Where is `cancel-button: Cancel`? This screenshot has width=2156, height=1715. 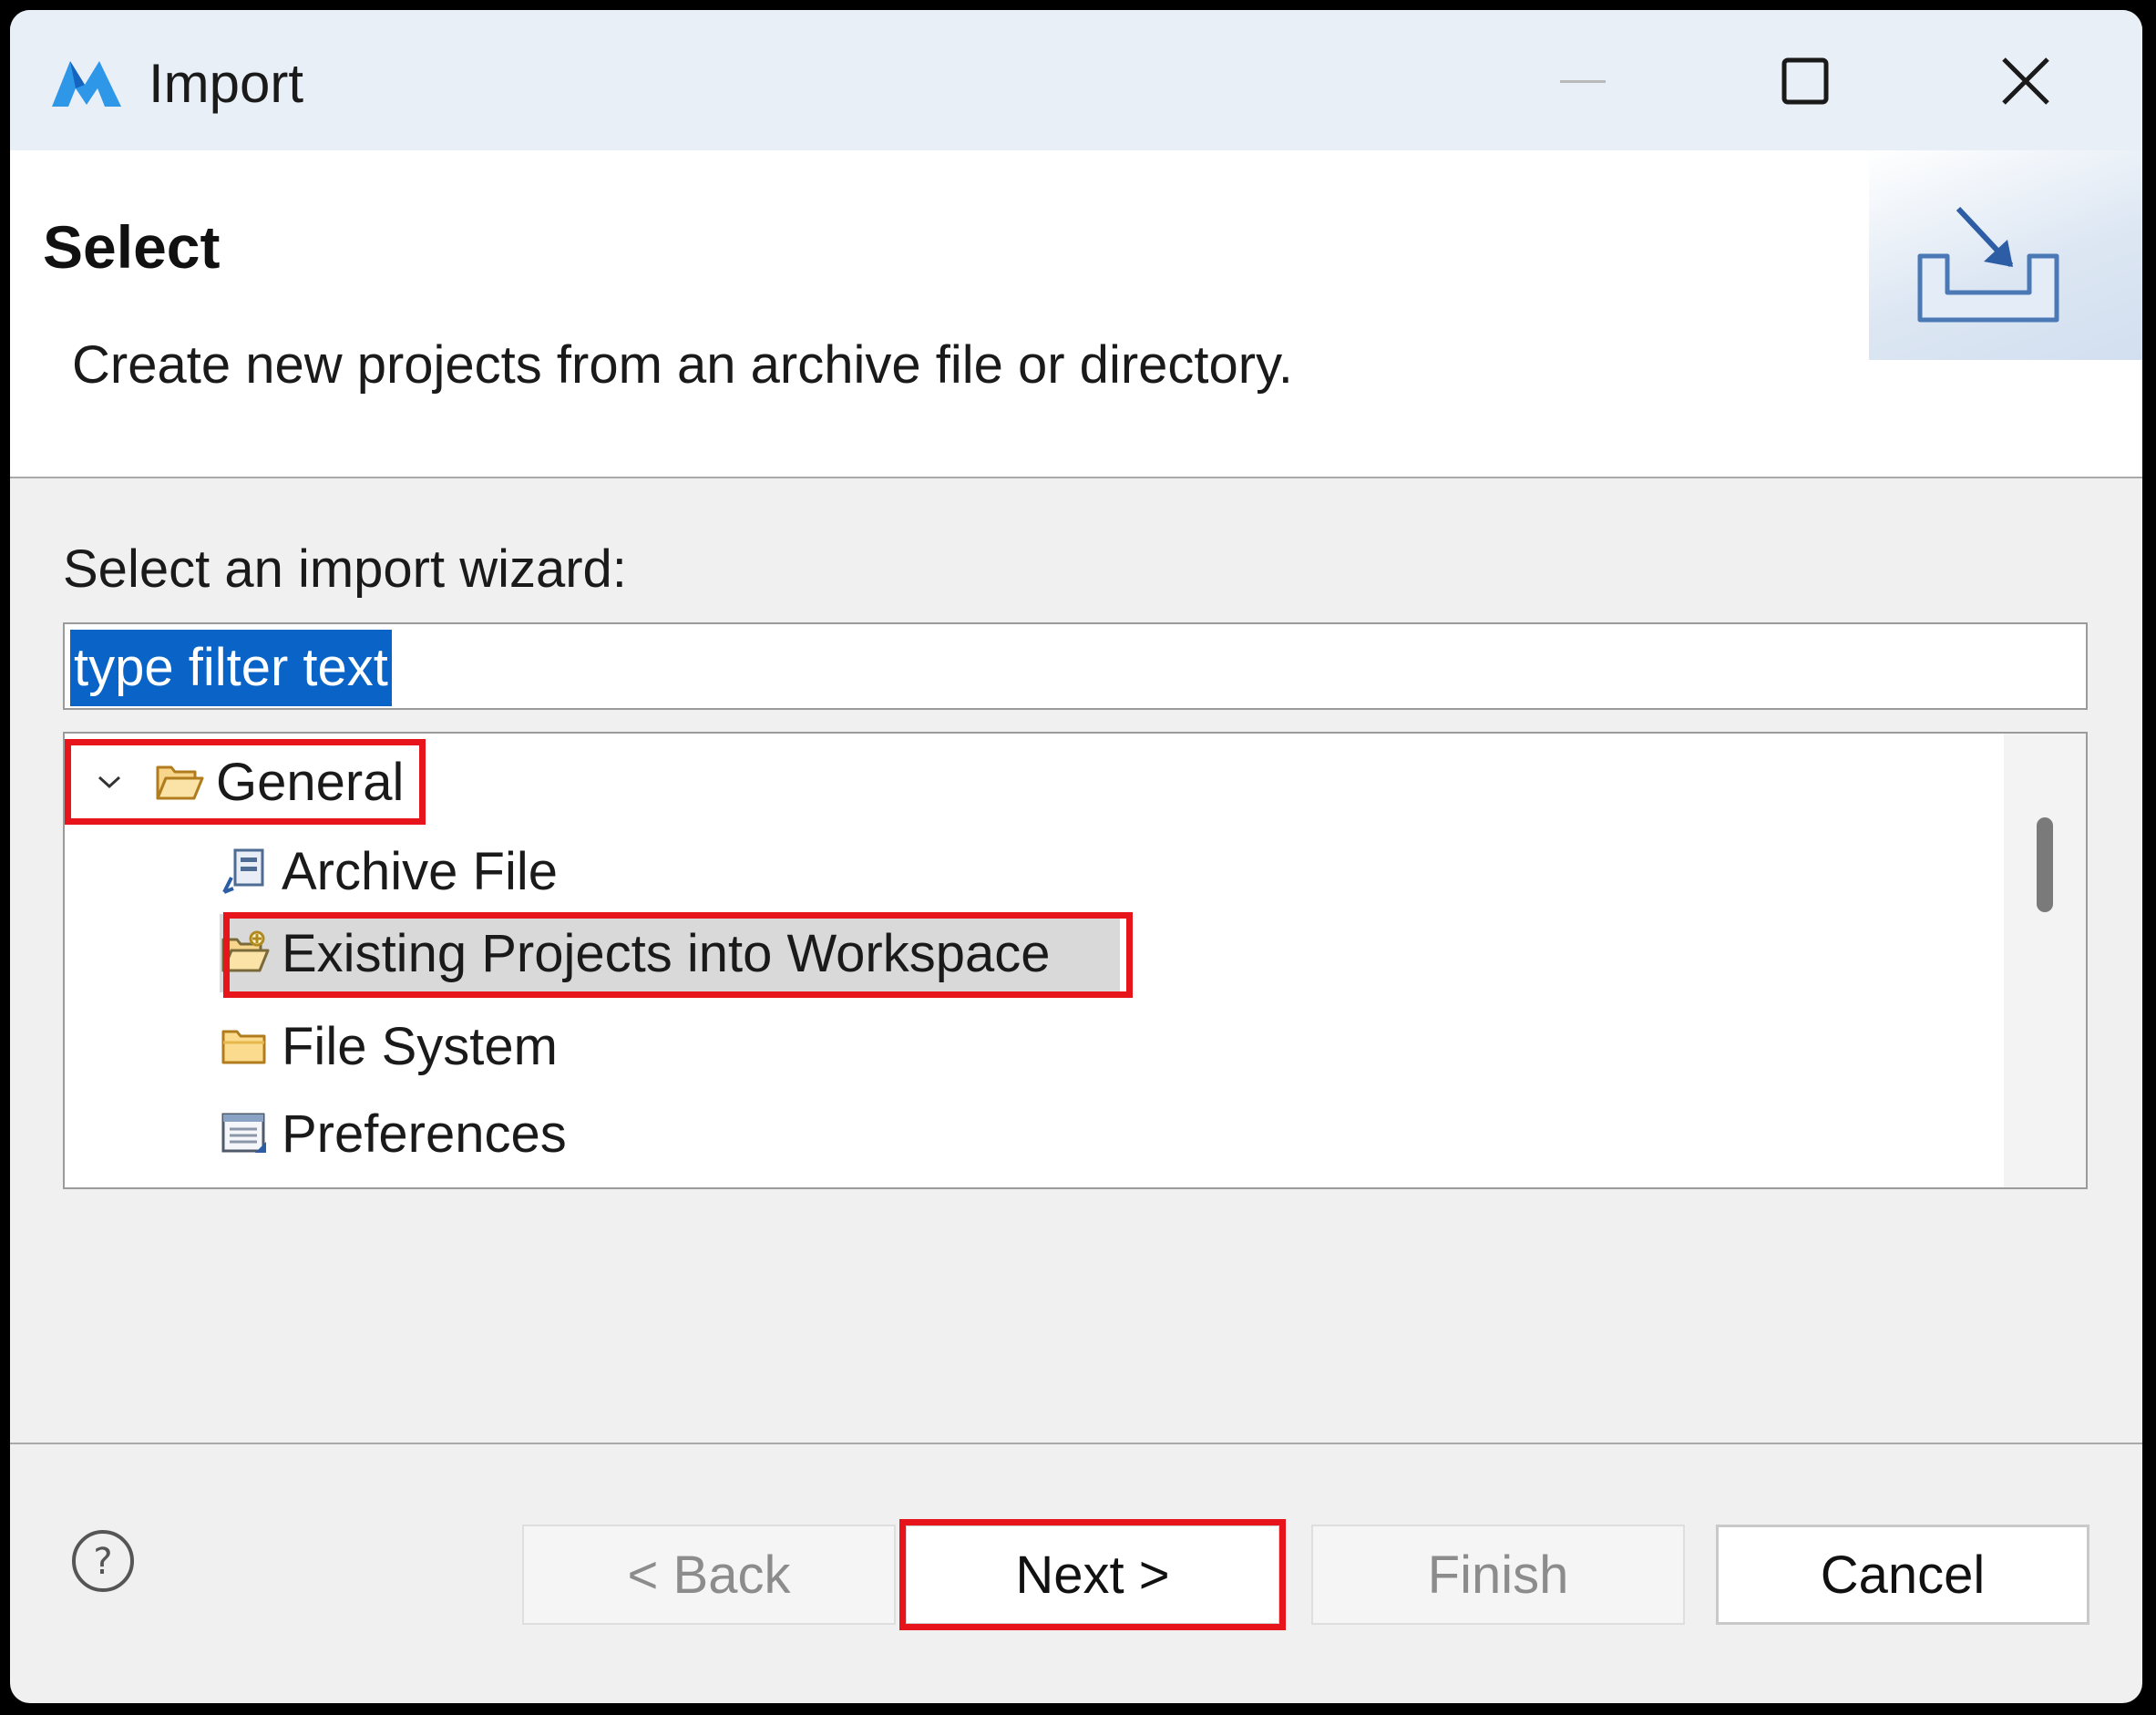 cancel-button: Cancel is located at coordinates (1902, 1575).